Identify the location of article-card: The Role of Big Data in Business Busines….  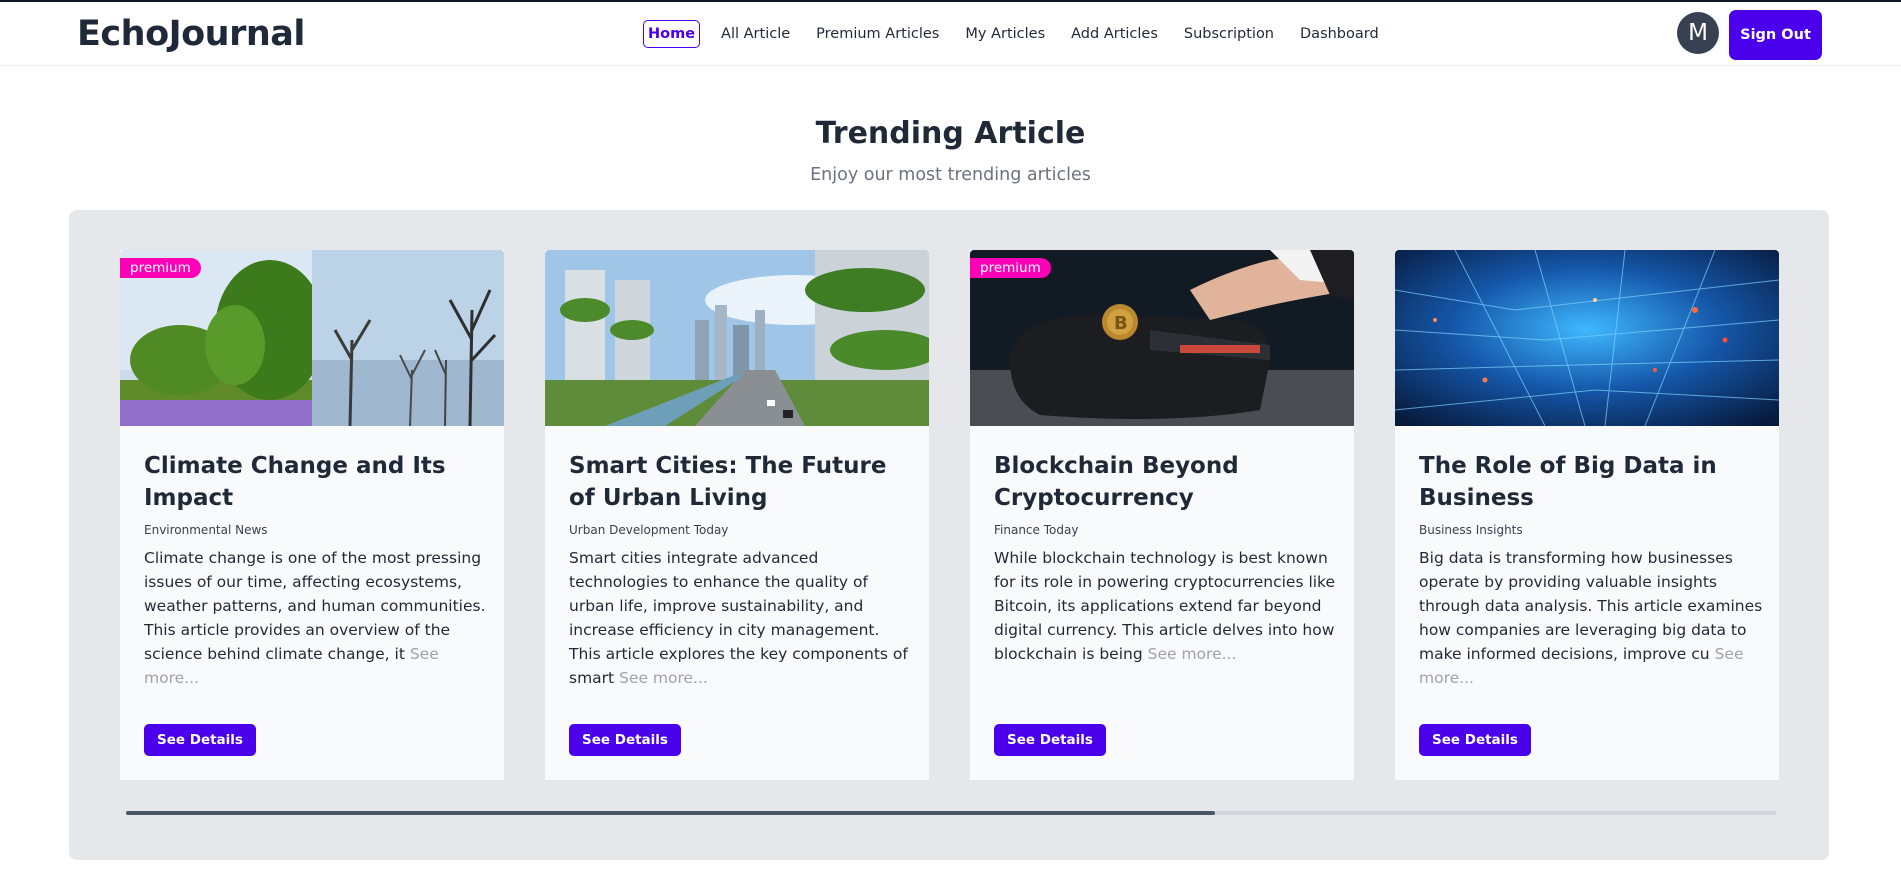
(1587, 515).